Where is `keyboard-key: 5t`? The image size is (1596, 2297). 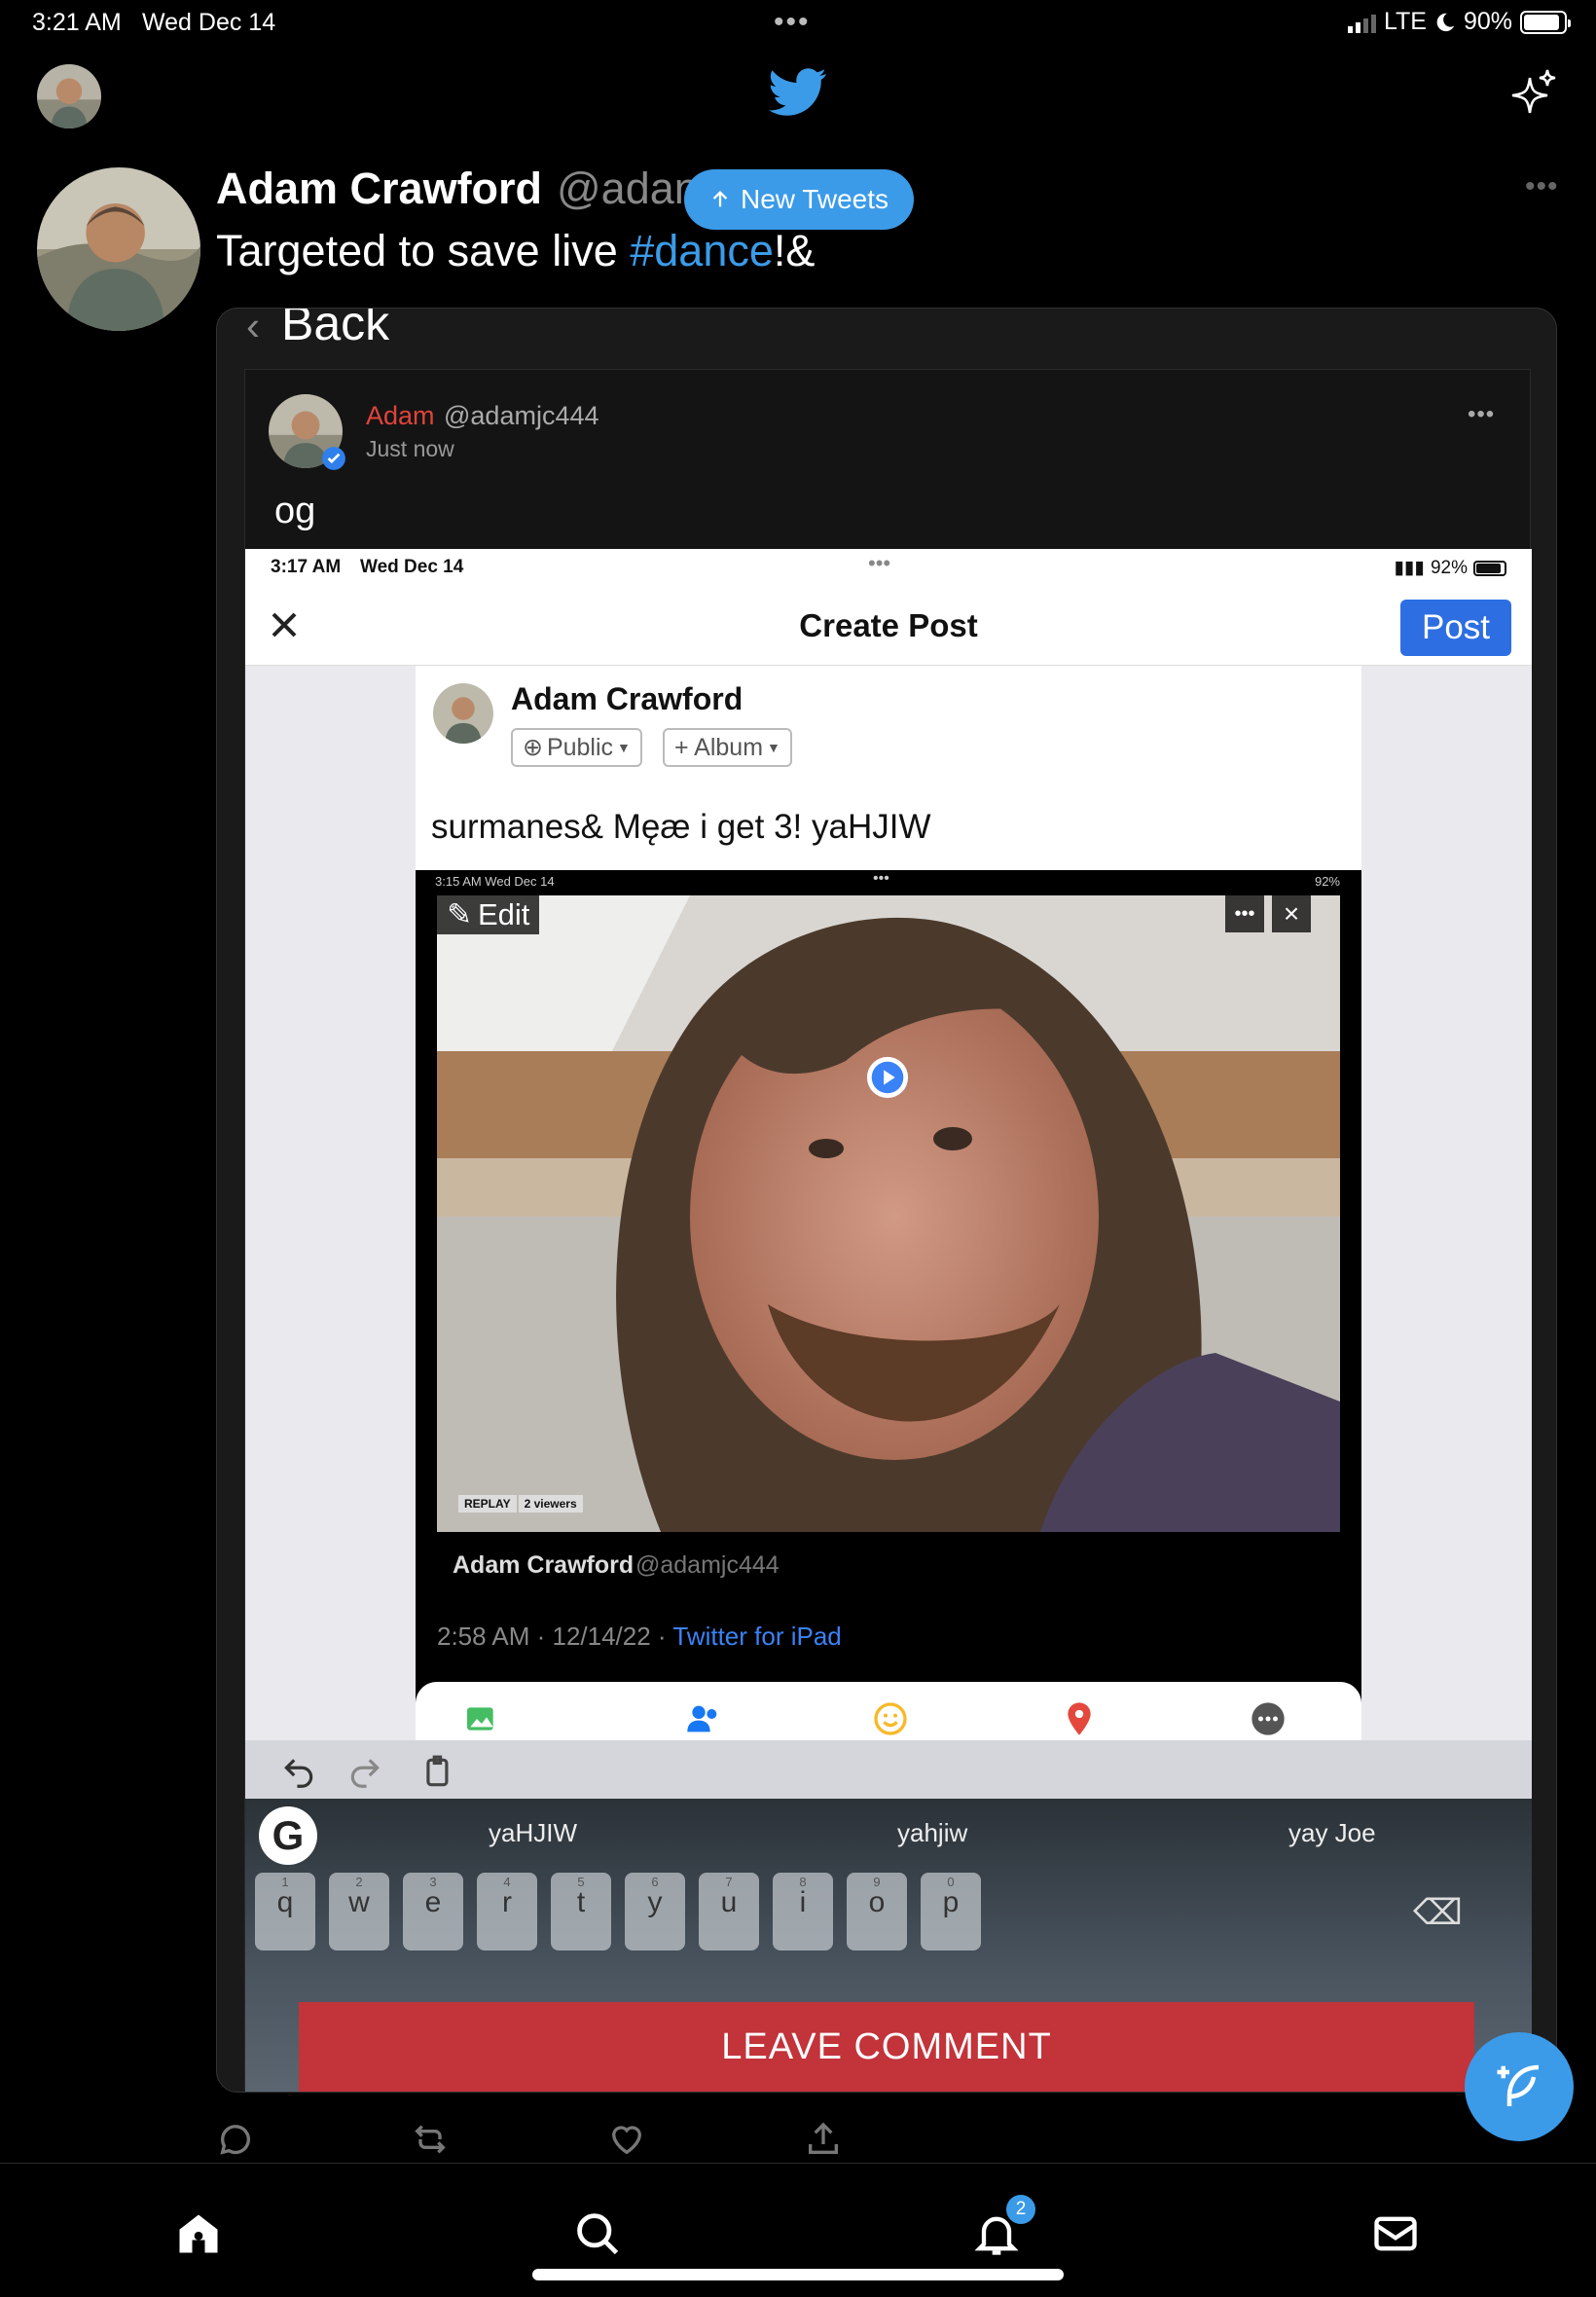
keyboard-key: 5t is located at coordinates (581, 1912).